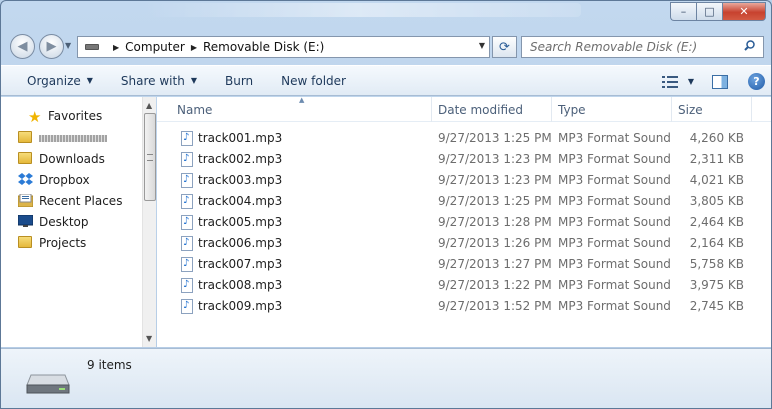  I want to click on file-name: track007.mp3, so click(240, 264).